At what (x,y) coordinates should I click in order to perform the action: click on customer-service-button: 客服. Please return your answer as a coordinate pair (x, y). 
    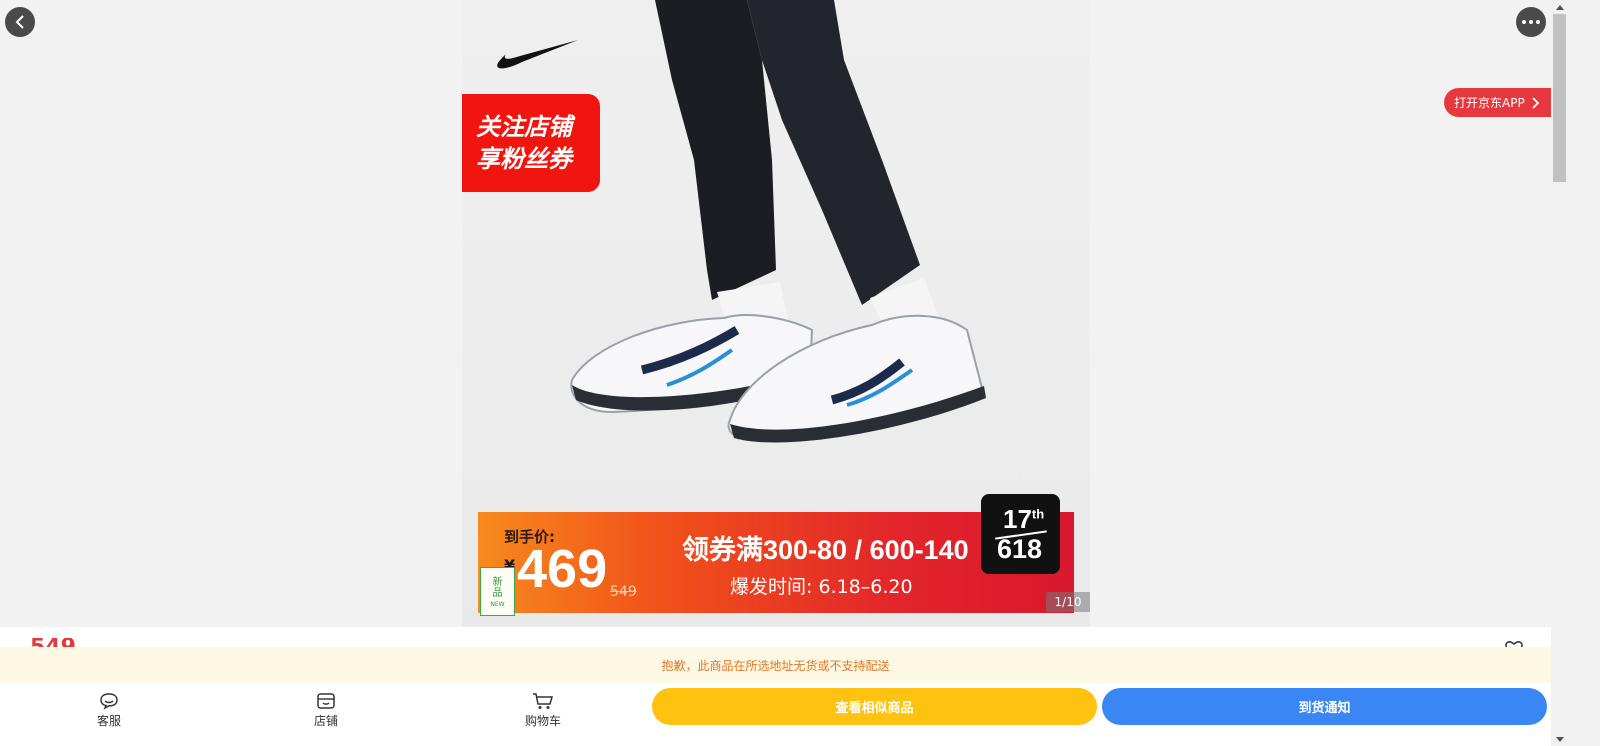
    Looking at the image, I should click on (109, 709).